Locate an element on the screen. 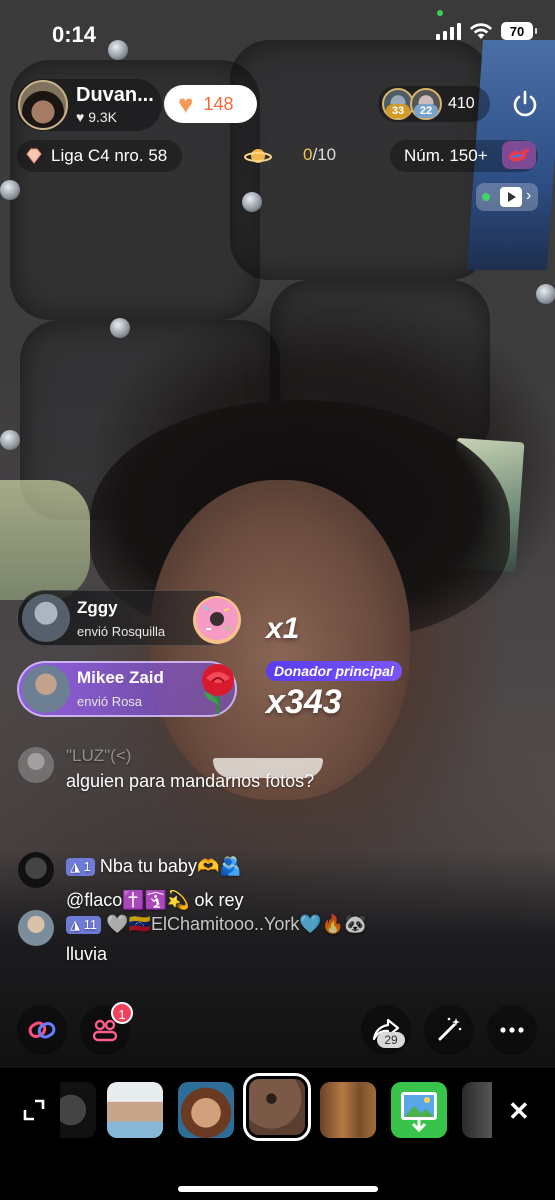  magic-wand-icon is located at coordinates (450, 1029).